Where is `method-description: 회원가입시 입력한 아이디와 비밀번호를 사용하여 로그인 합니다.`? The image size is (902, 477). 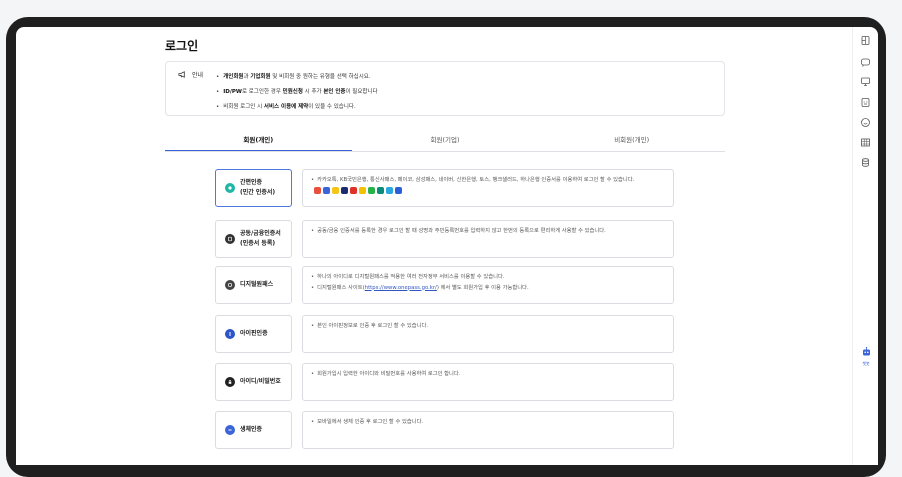 method-description: 회원가입시 입력한 아이디와 비밀번호를 사용하여 로그인 합니다. is located at coordinates (488, 382).